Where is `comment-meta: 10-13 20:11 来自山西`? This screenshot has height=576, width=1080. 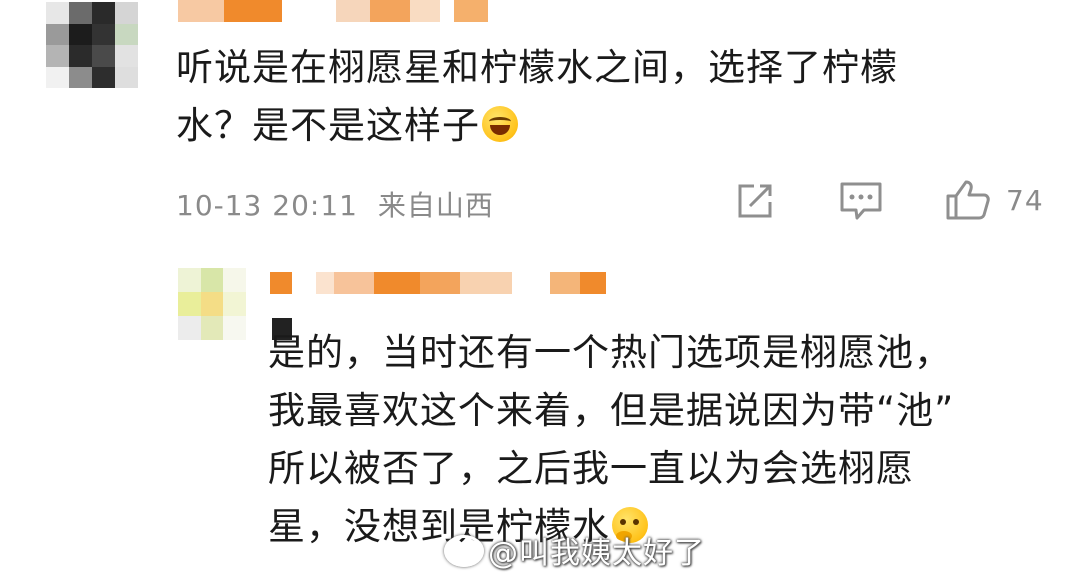
comment-meta: 10-13 20:11 来自山西 is located at coordinates (335, 204).